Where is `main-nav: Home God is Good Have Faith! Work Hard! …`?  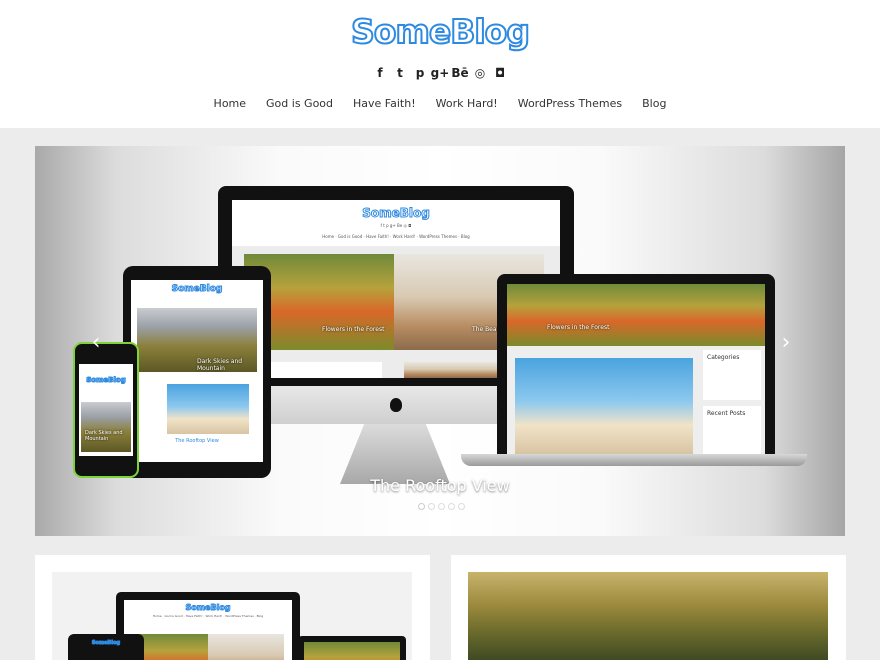
main-nav: Home God is Good Have Faith! Work Hard! … is located at coordinates (440, 104).